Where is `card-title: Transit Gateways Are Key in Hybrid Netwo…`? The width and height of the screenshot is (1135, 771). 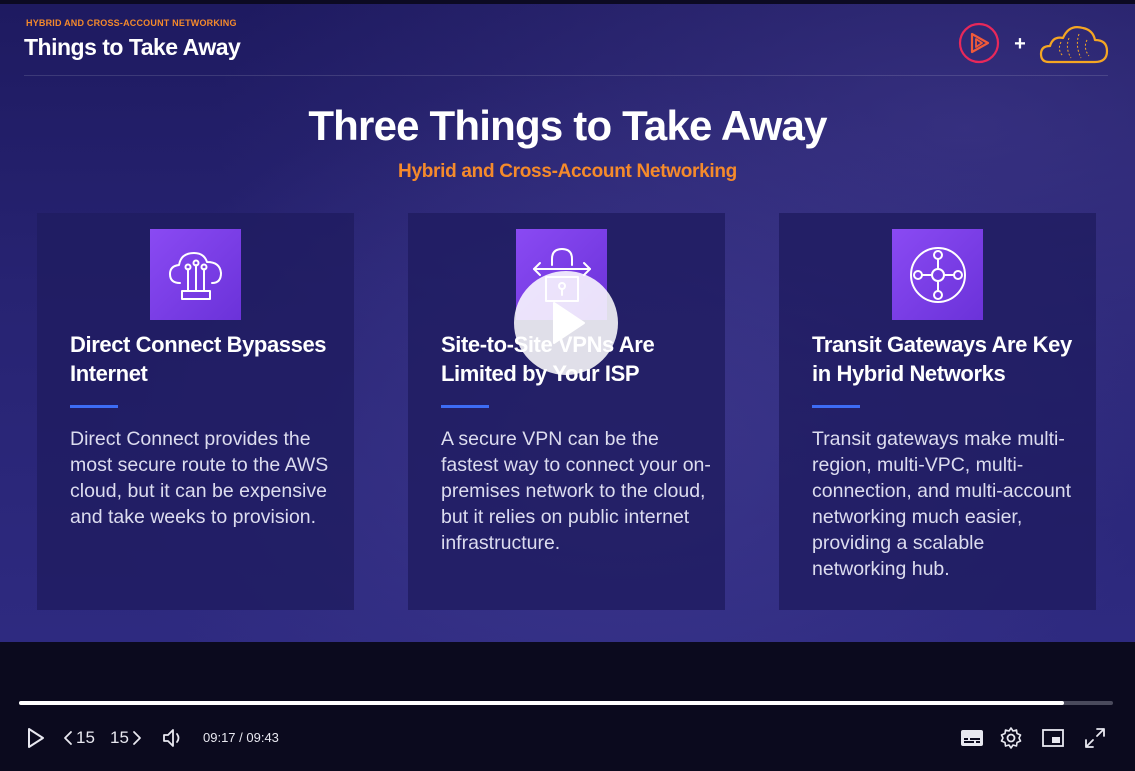 card-title: Transit Gateways Are Key in Hybrid Netwo… is located at coordinates (942, 359).